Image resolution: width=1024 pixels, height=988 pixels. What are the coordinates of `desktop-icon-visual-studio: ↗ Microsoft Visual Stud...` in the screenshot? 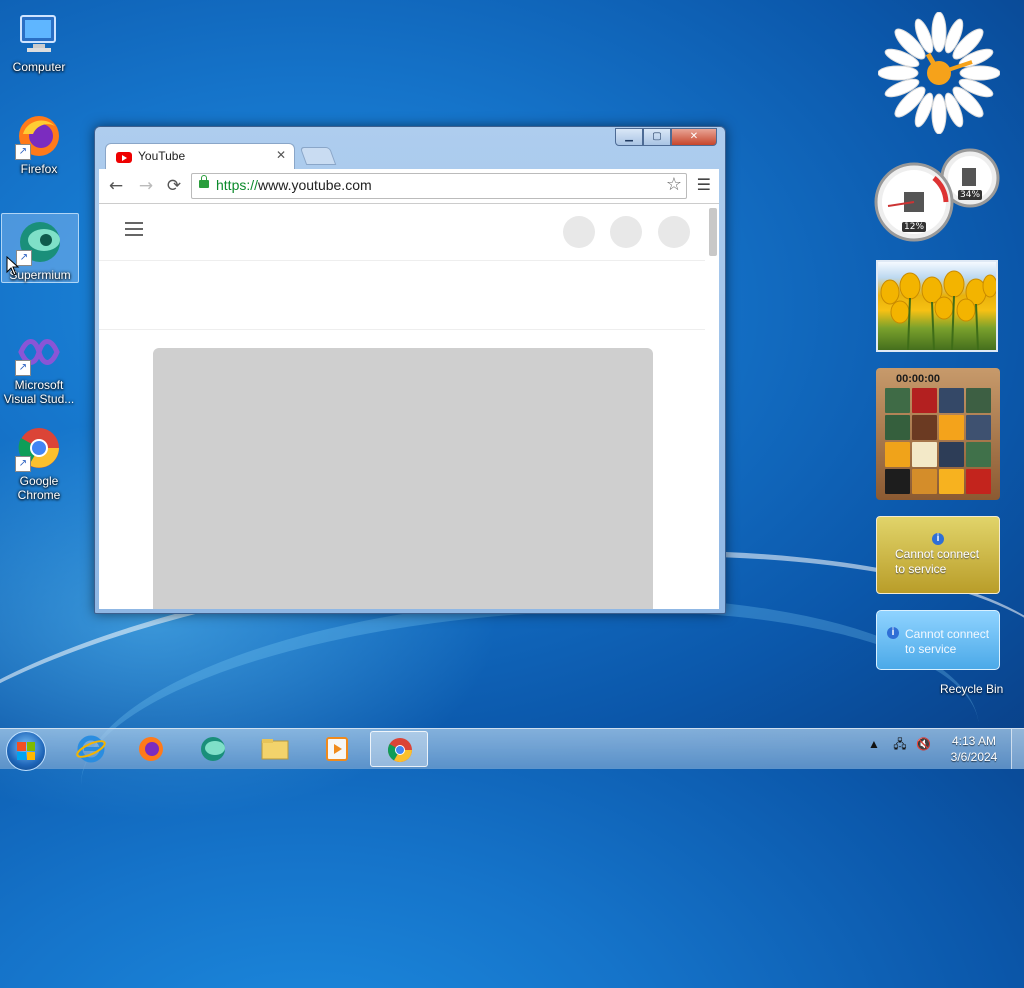 It's located at (39, 365).